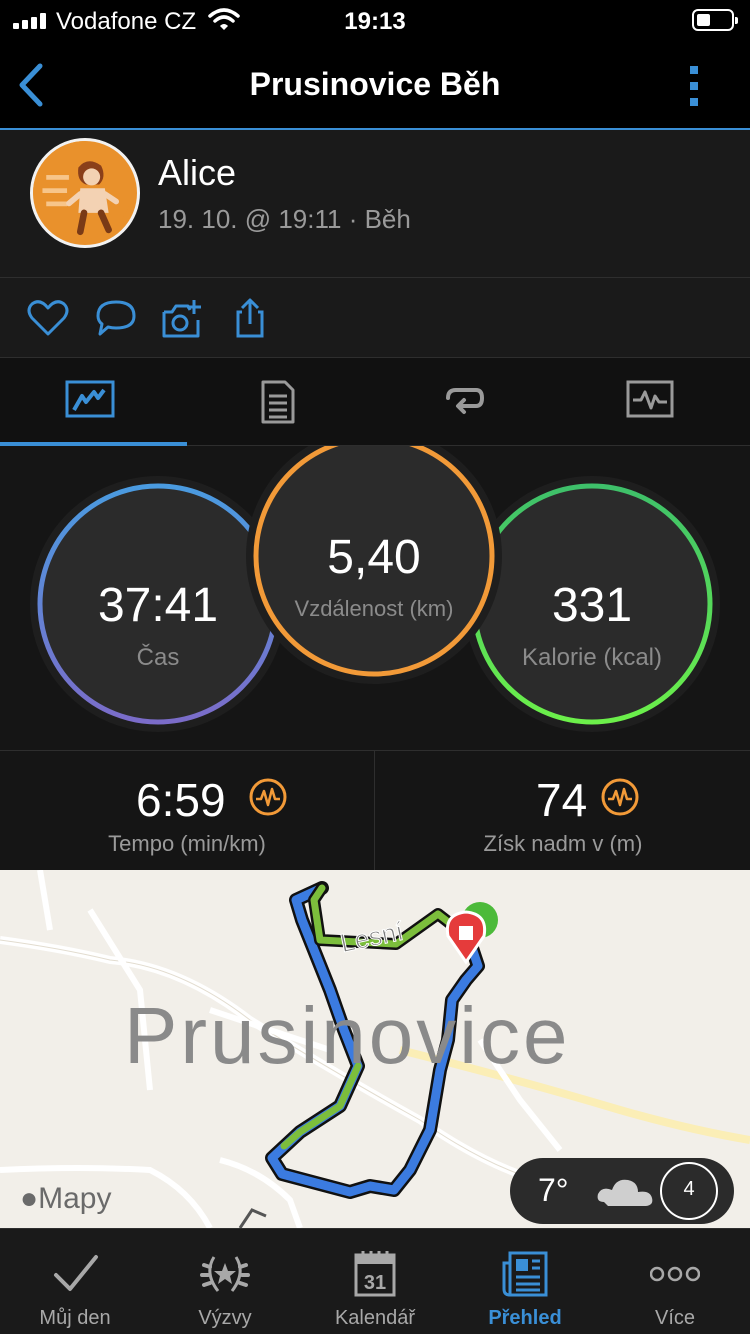 The height and width of the screenshot is (1334, 750). Describe the element at coordinates (76, 1273) in the screenshot. I see `checkmark-icon` at that location.